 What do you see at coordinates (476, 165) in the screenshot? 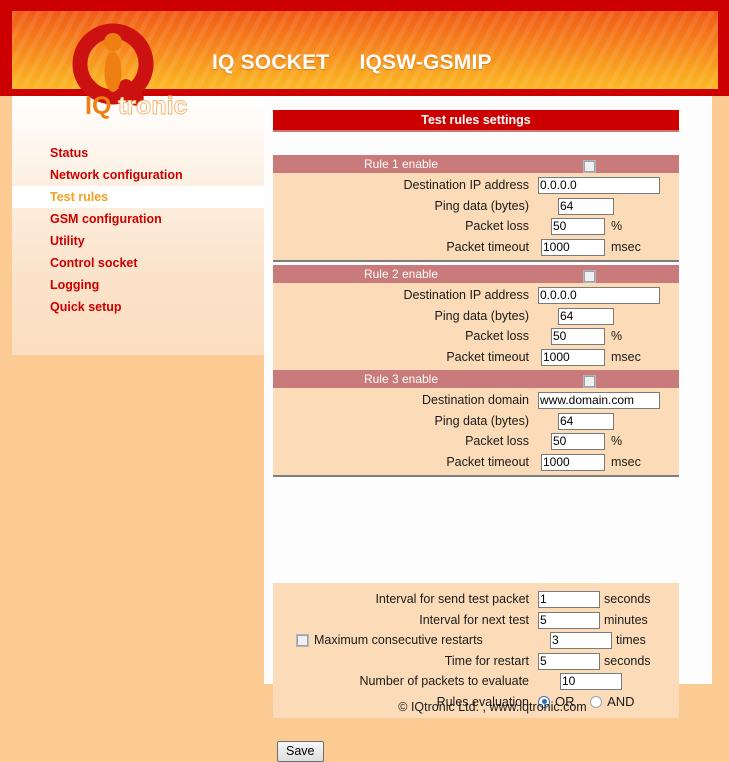
I see `rule-1-header: Rule 1 enable` at bounding box center [476, 165].